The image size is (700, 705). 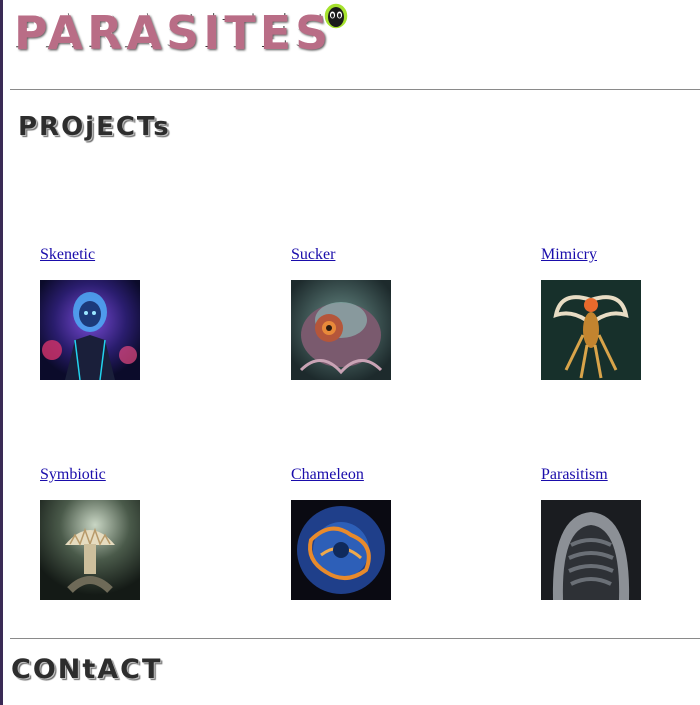 I want to click on chameleon-creature-image, so click(x=341, y=550).